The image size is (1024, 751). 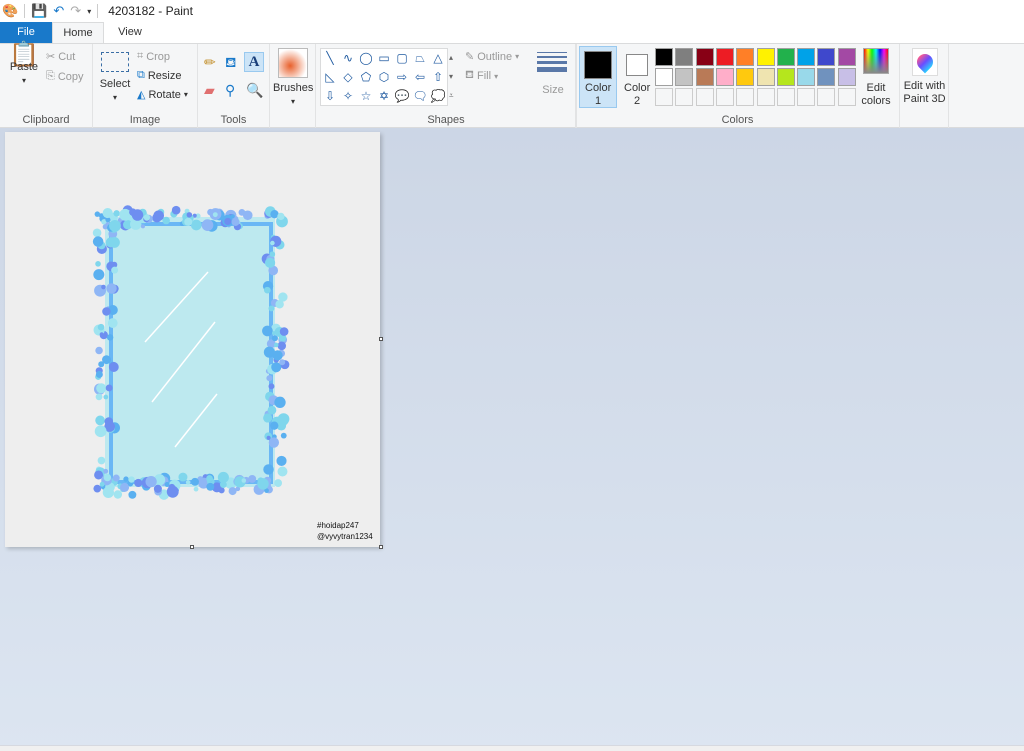 I want to click on shape-item: 💭, so click(x=438, y=96).